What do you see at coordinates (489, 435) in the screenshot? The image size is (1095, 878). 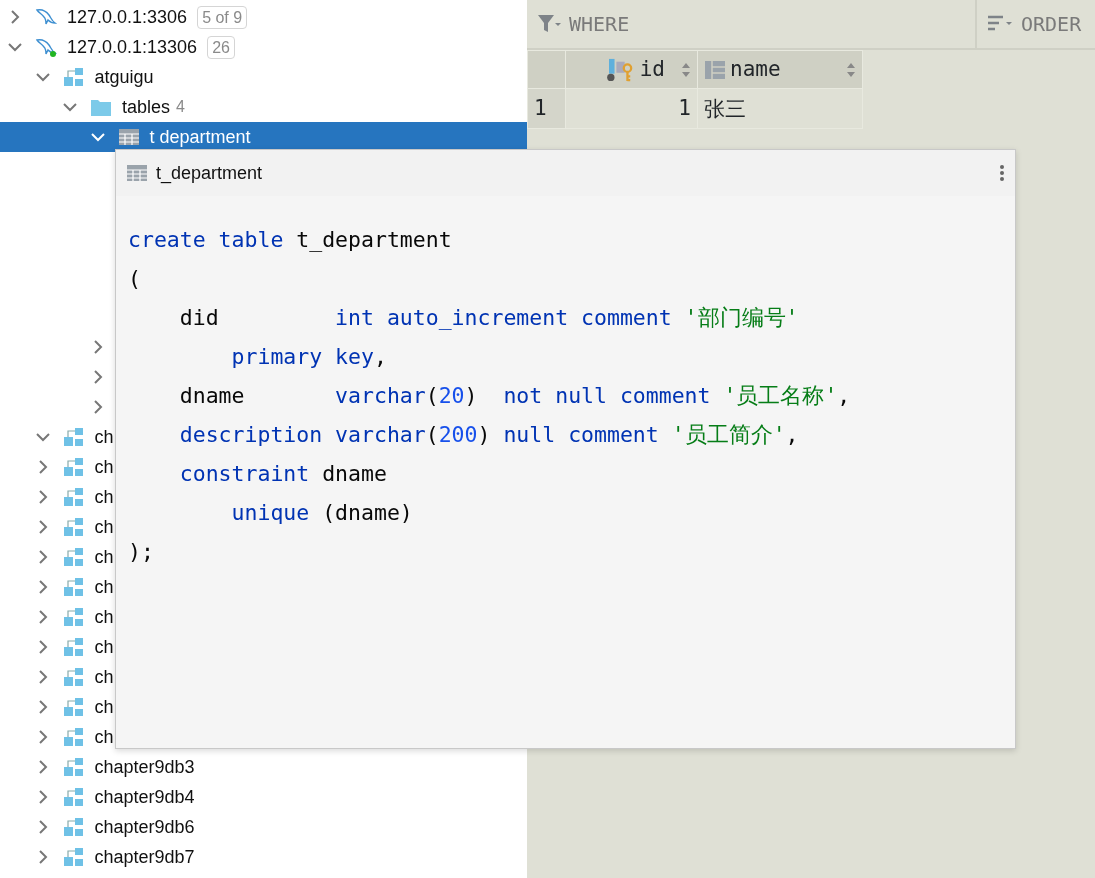 I see `code-line: description varchar(200) null comment '员工简介',` at bounding box center [489, 435].